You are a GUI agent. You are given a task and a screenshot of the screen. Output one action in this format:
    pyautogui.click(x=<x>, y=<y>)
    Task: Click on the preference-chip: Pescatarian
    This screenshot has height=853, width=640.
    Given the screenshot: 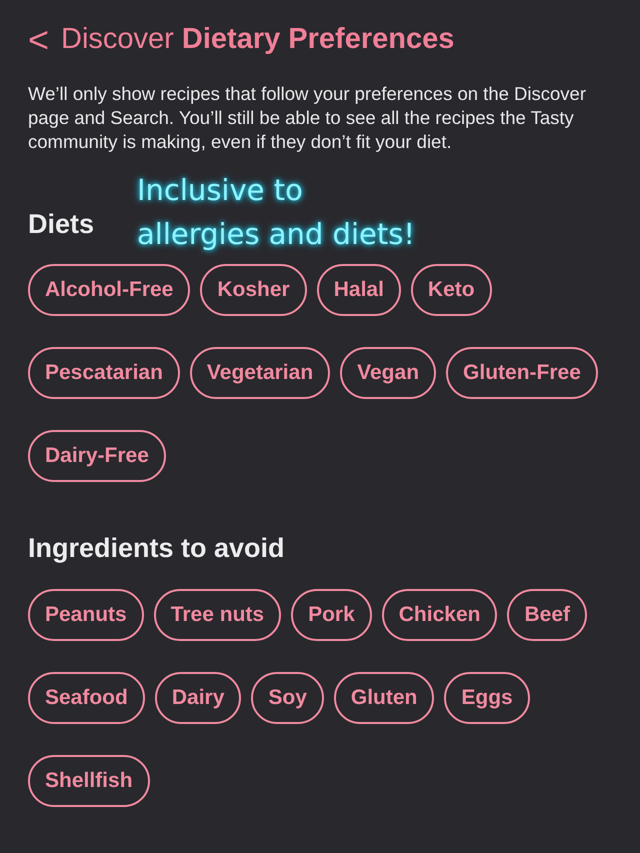 What is the action you would take?
    pyautogui.click(x=104, y=373)
    